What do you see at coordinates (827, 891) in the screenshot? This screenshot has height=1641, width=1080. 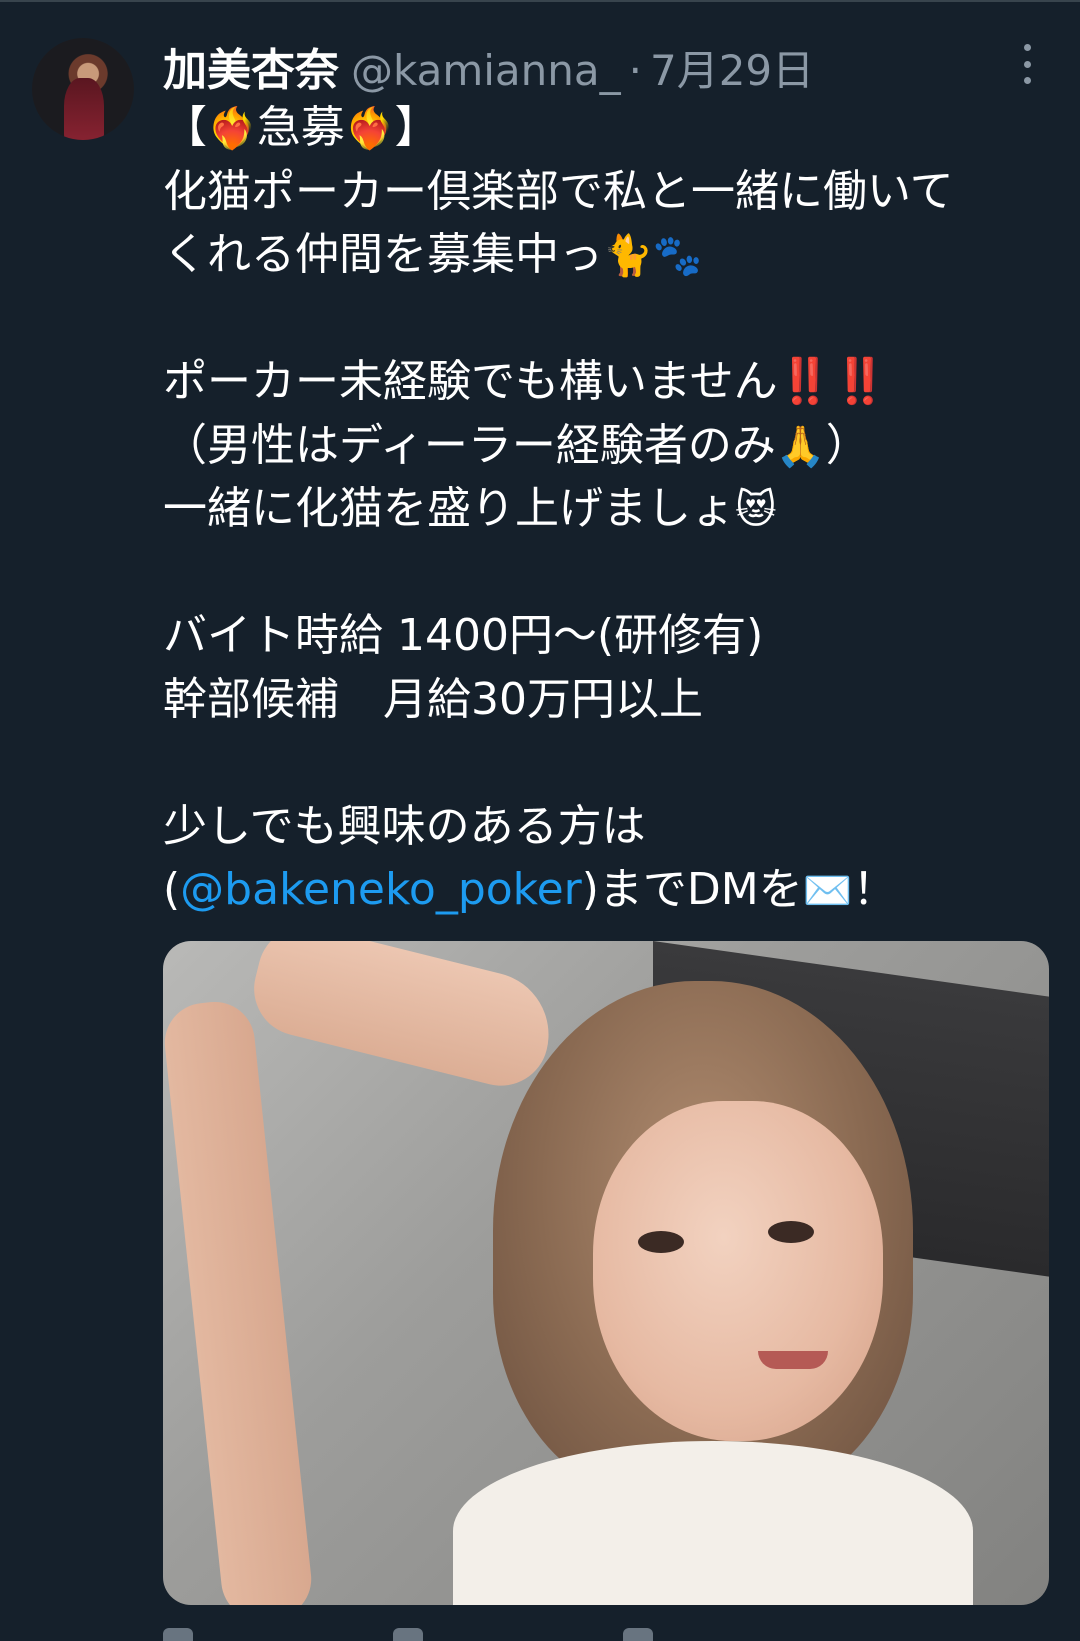 I see `emoji: ✉️` at bounding box center [827, 891].